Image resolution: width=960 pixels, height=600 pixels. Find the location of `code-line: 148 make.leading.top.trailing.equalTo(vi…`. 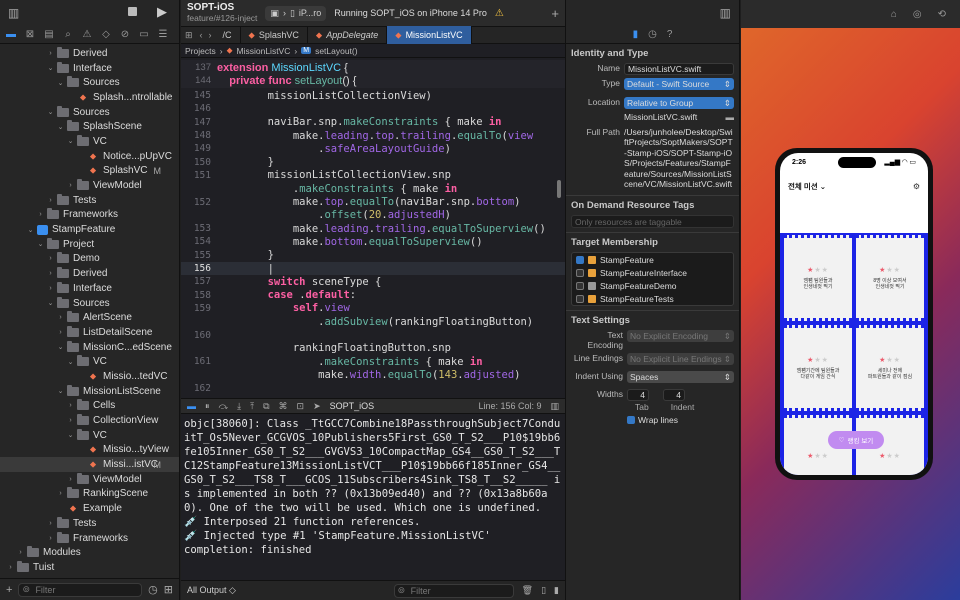

code-line: 148 make.leading.top.trailing.equalTo(vi… is located at coordinates (373, 135).